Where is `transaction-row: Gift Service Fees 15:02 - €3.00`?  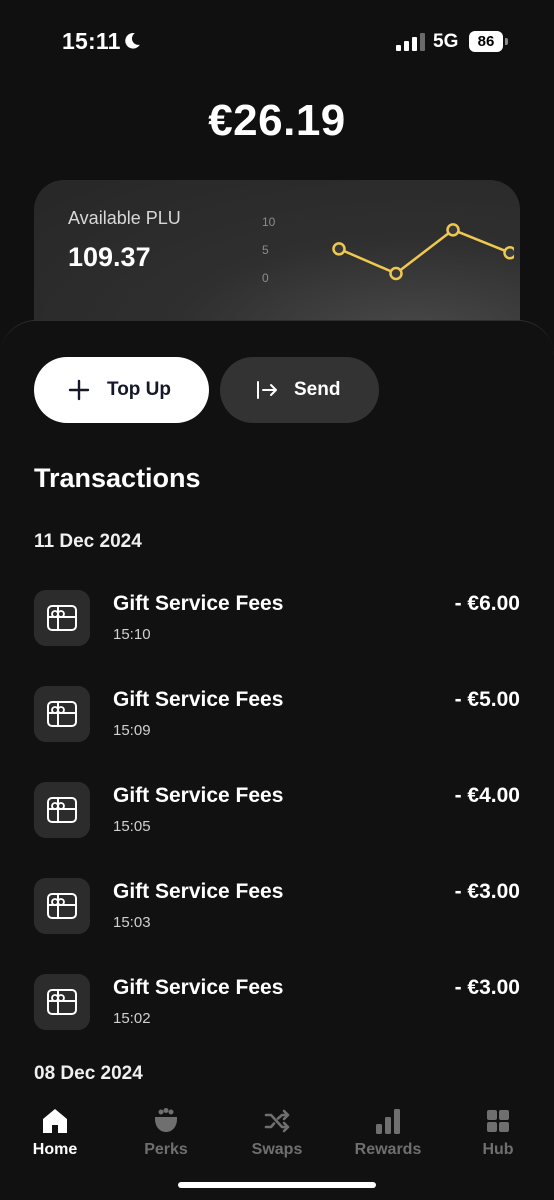
transaction-row: Gift Service Fees 15:02 - €3.00 is located at coordinates (277, 1004).